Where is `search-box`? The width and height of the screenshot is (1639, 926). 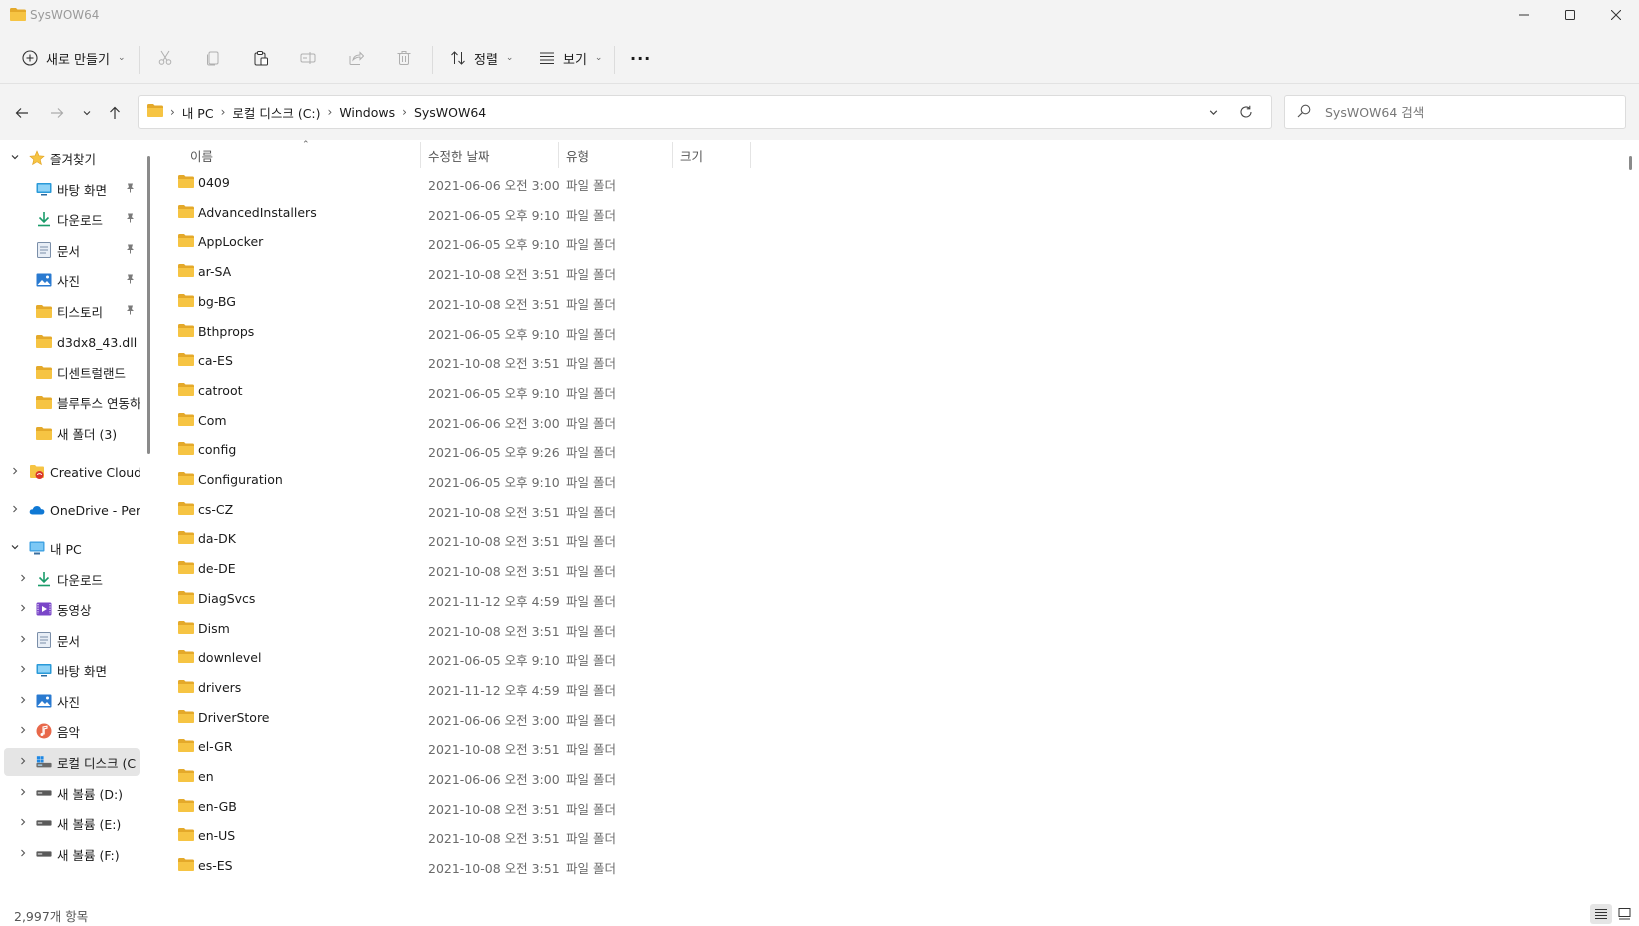 search-box is located at coordinates (1455, 112).